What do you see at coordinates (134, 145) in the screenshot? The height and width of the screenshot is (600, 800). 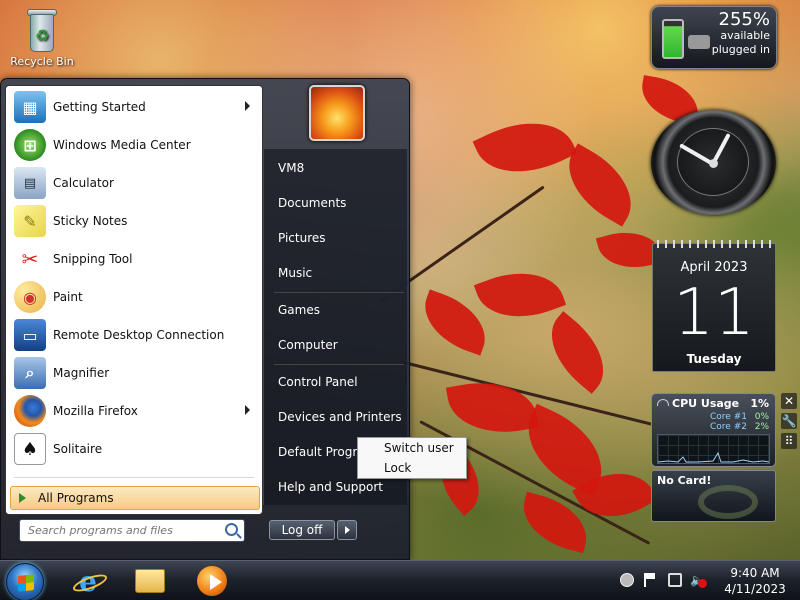 I see `program-windows-media-center: ⊞ Windows Media Center` at bounding box center [134, 145].